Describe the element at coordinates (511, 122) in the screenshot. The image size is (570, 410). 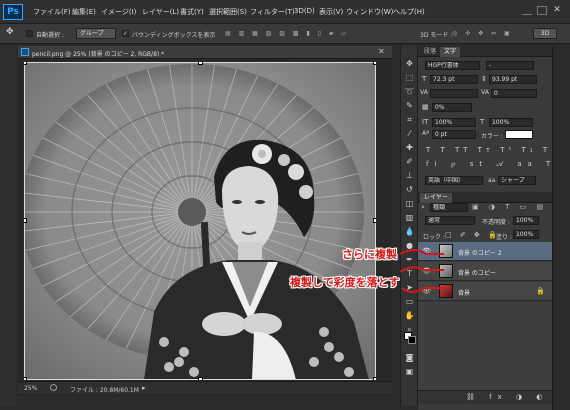
I see `horizontal-scale-field: 100%` at that location.